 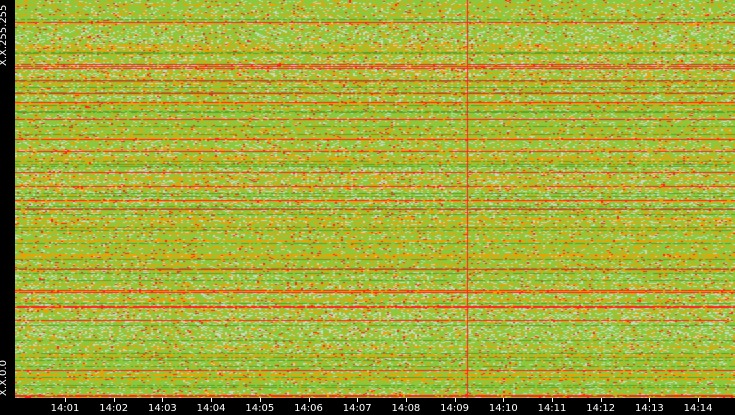 I want to click on x-tick-label: 14:06, so click(x=308, y=408).